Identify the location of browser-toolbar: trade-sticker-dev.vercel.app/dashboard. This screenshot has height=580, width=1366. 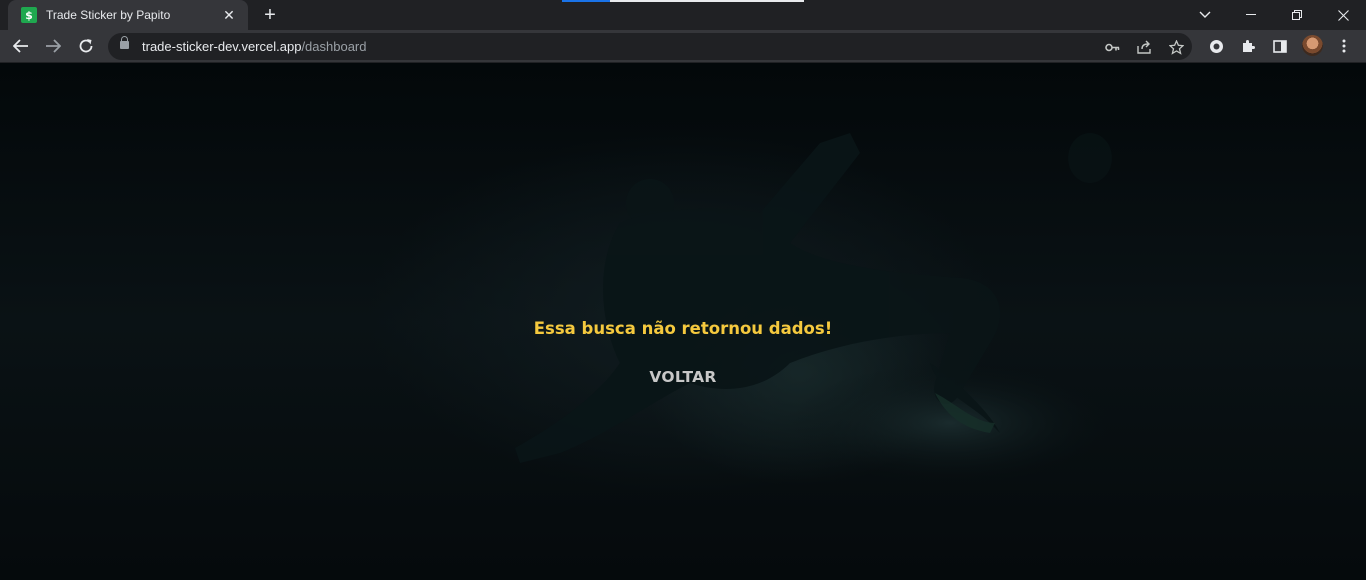
(683, 46).